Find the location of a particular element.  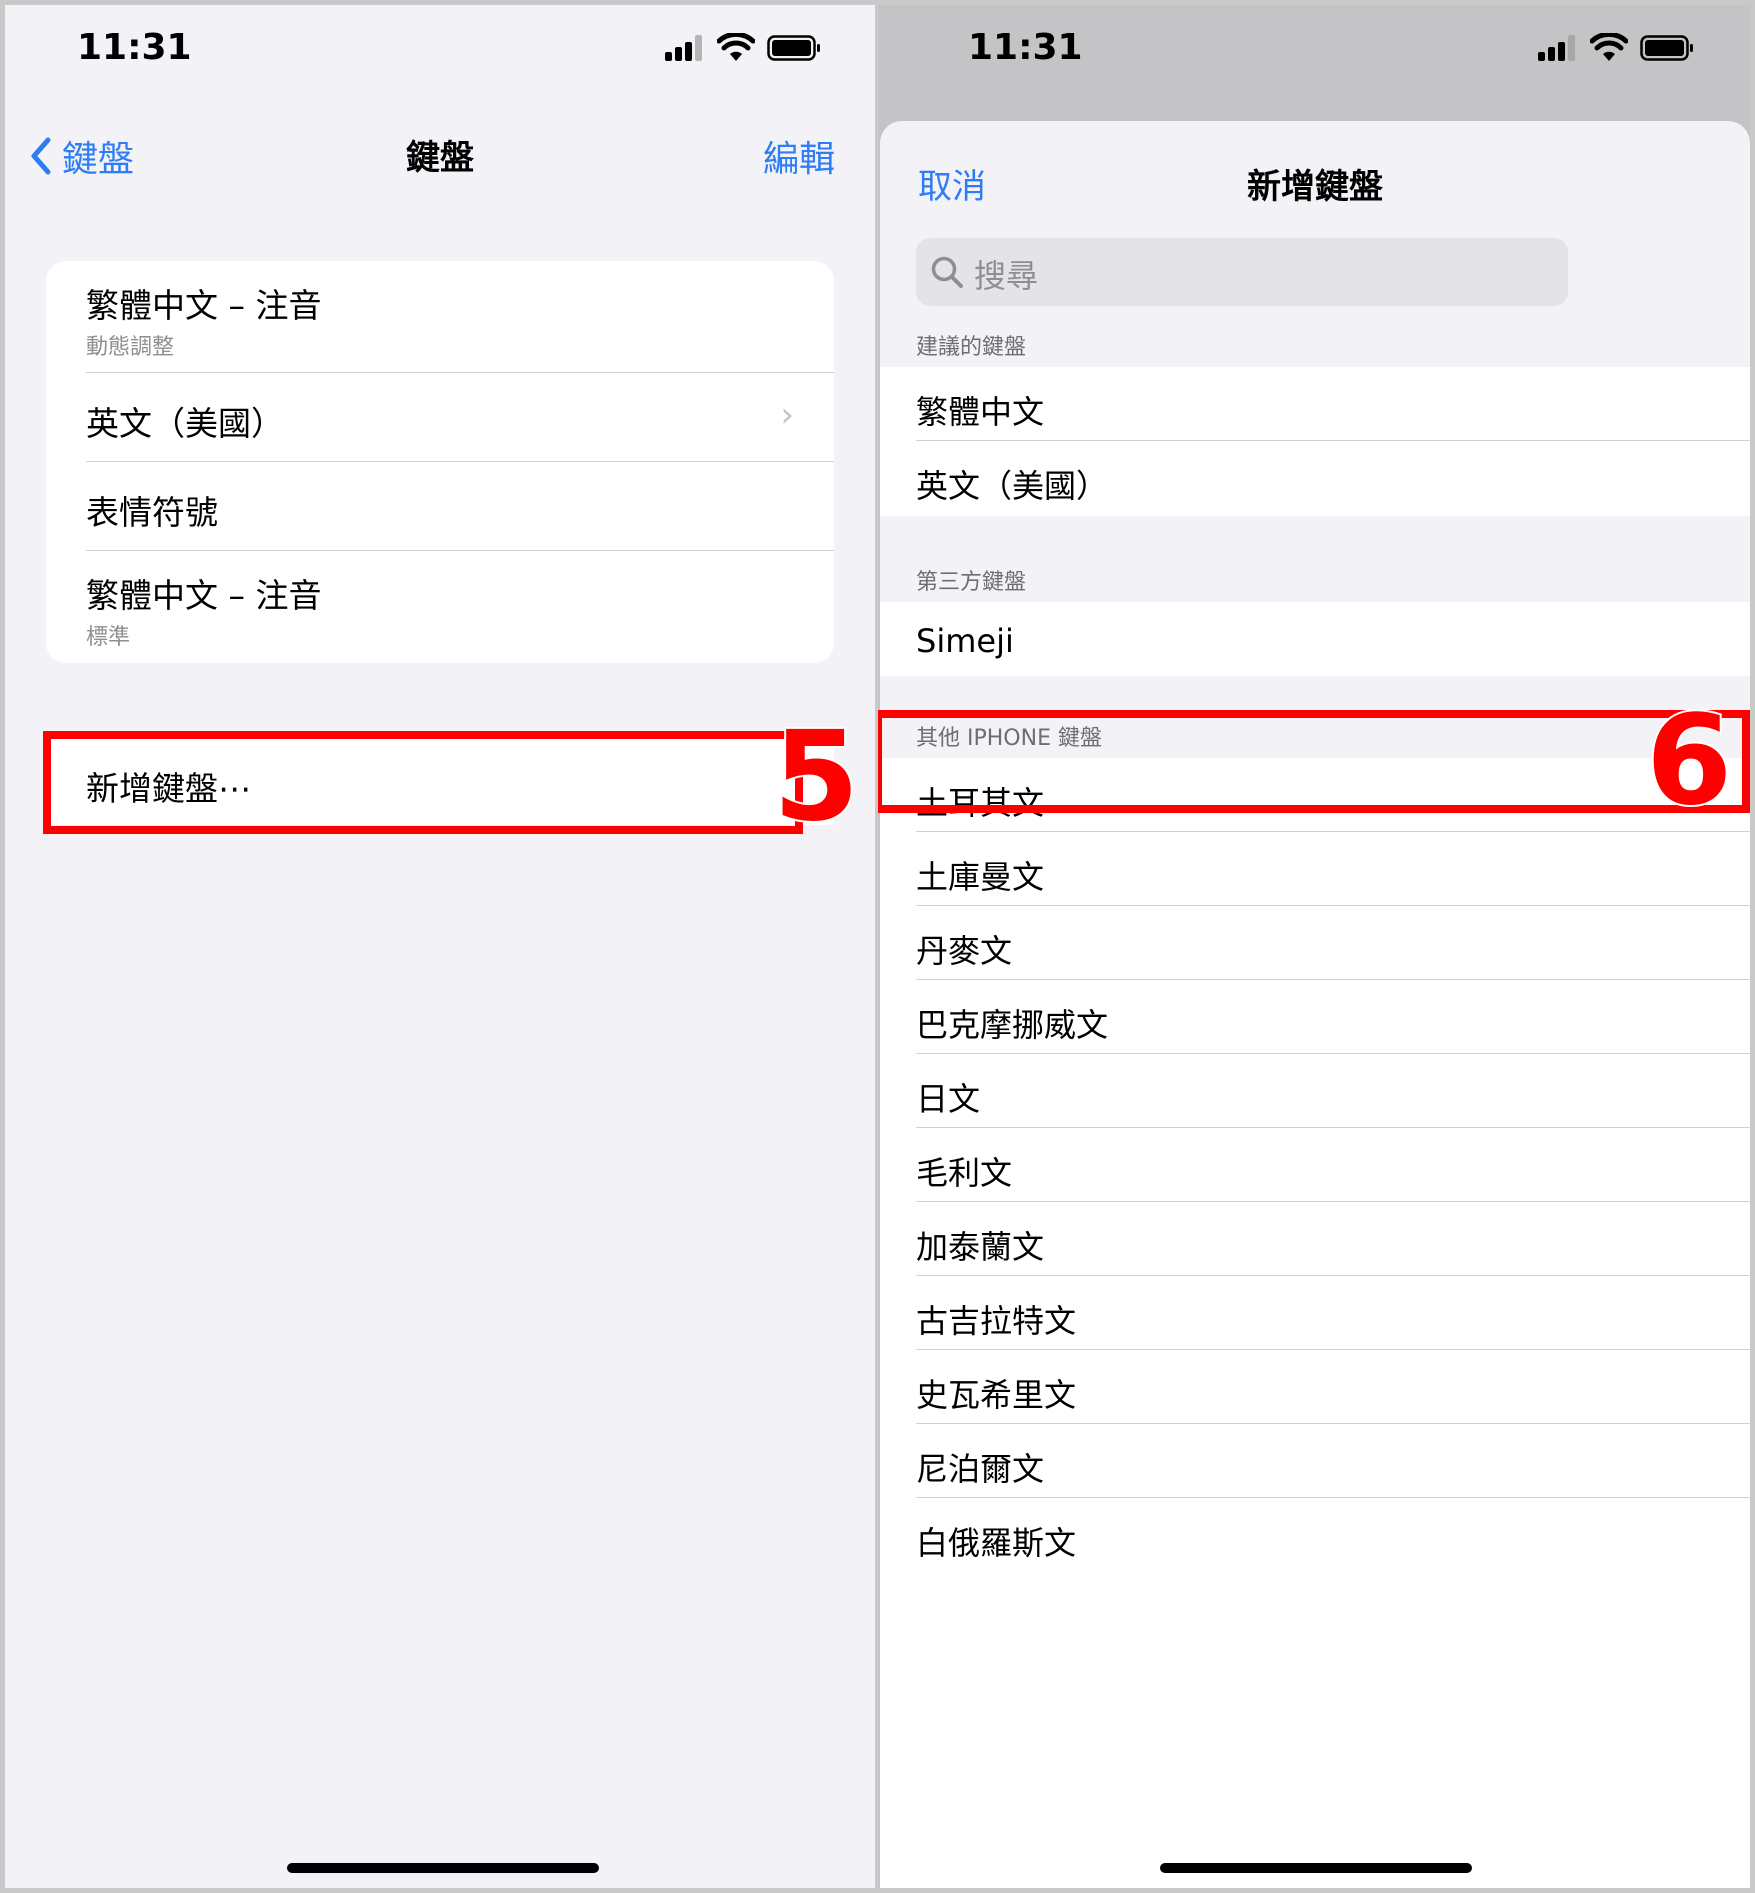

list-item: 土庫曼文 is located at coordinates (1315, 869).